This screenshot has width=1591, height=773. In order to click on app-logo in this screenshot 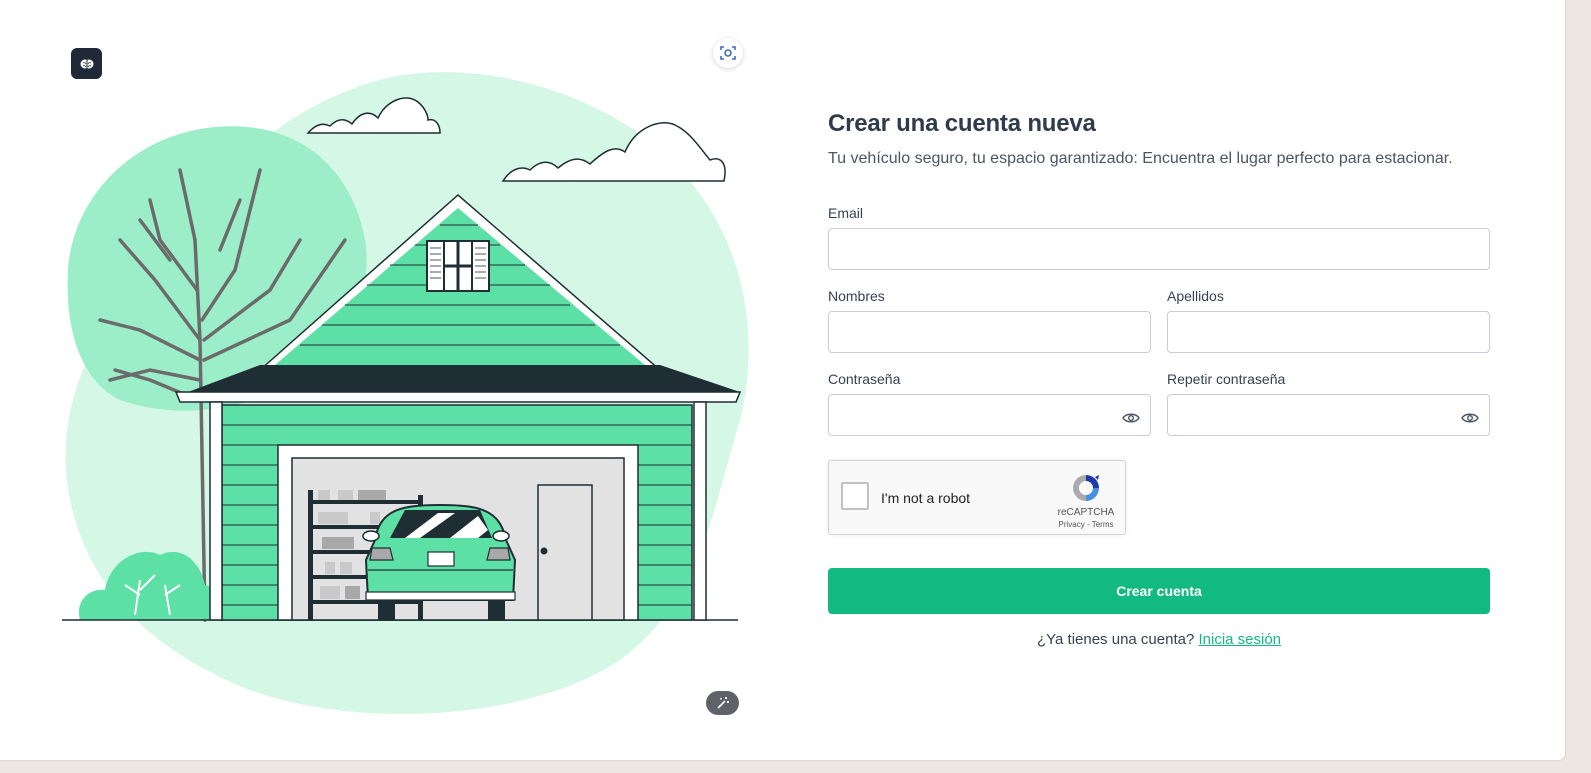, I will do `click(86, 63)`.